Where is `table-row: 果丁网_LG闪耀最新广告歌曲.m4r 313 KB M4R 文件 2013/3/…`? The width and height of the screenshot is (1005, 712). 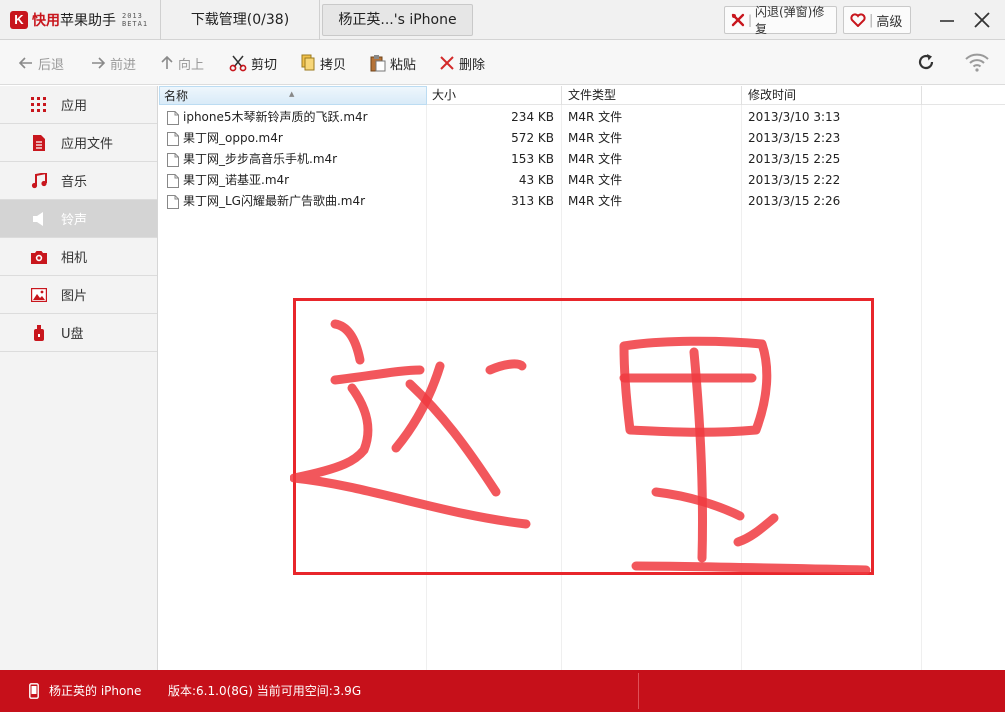
table-row: 果丁网_LG闪耀最新广告歌曲.m4r 313 KB M4R 文件 2013/3/… is located at coordinates (582, 201).